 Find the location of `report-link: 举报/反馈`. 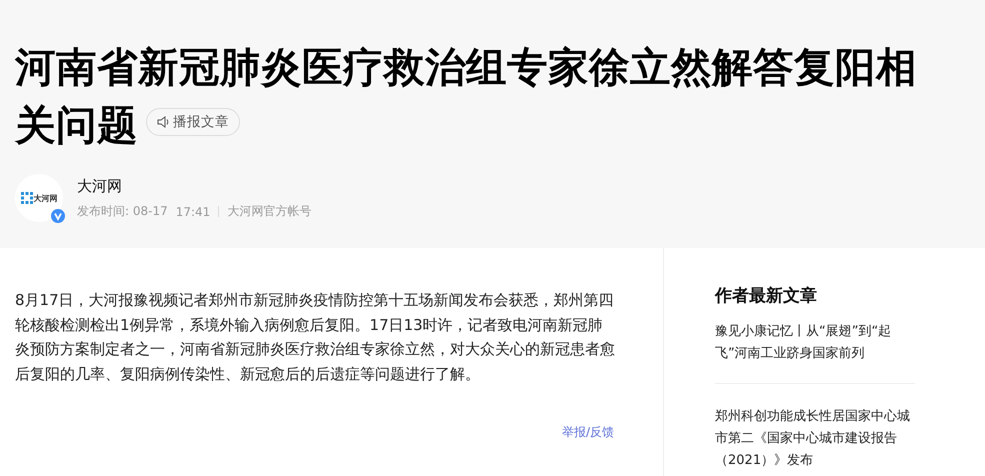

report-link: 举报/反馈 is located at coordinates (588, 432).